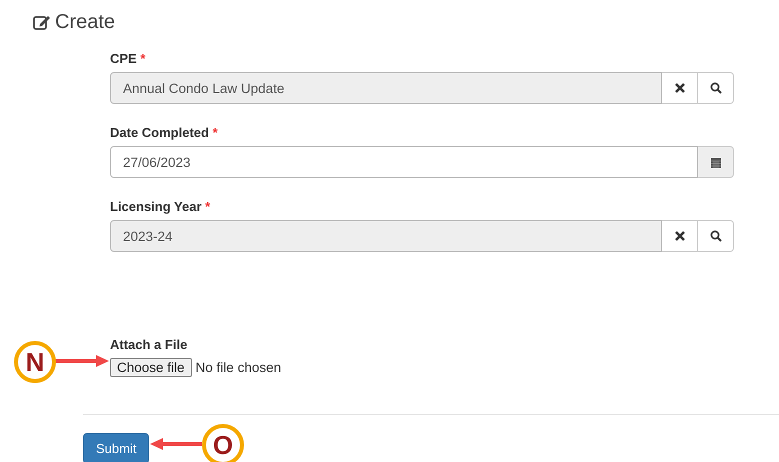 The height and width of the screenshot is (462, 779). What do you see at coordinates (149, 344) in the screenshot?
I see `field-label: Attach a File` at bounding box center [149, 344].